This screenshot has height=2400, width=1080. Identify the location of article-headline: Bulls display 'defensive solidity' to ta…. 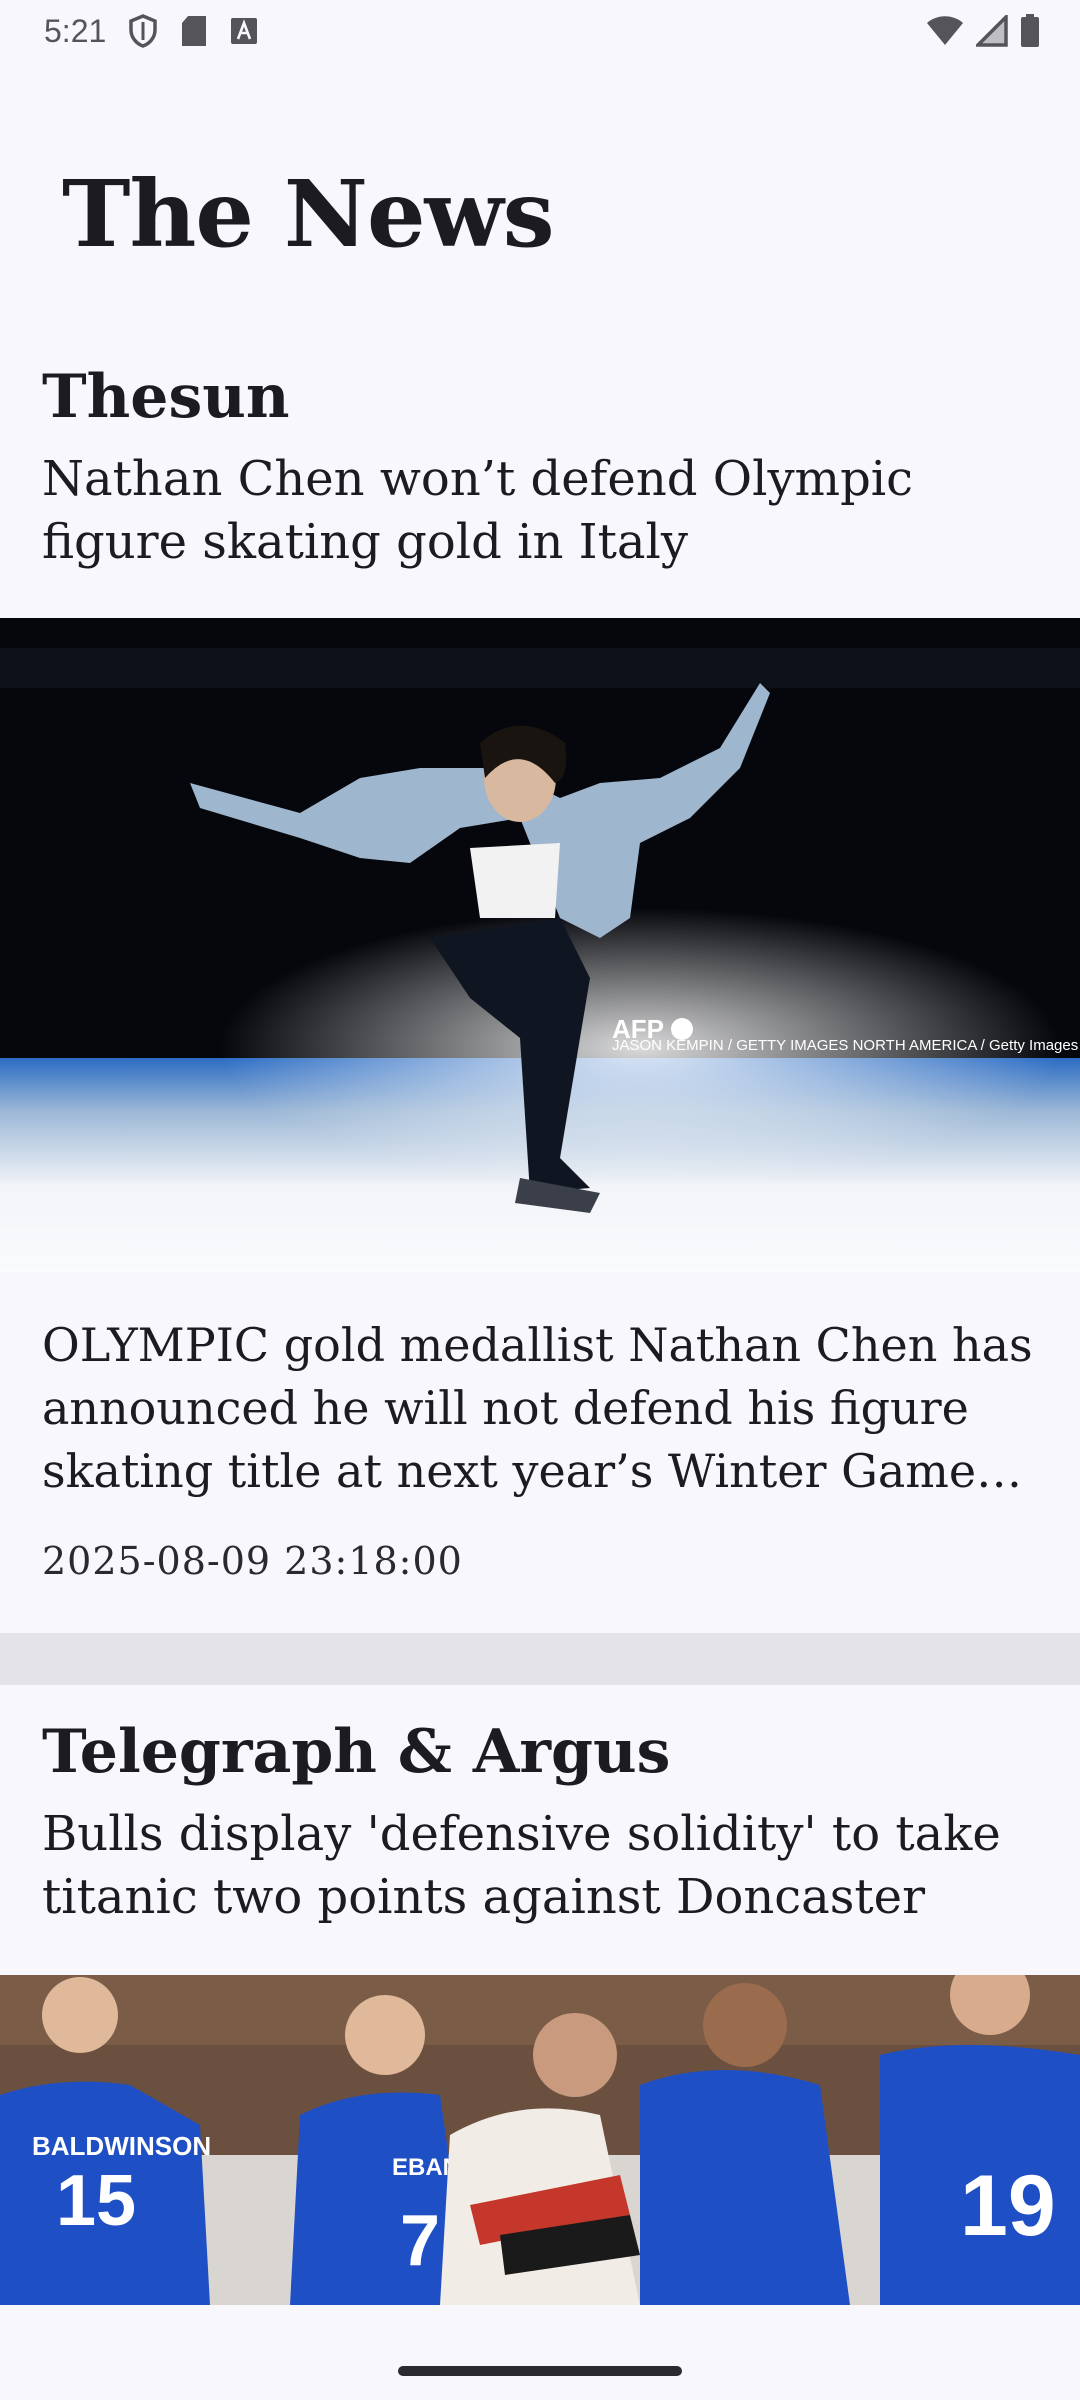
(540, 1866).